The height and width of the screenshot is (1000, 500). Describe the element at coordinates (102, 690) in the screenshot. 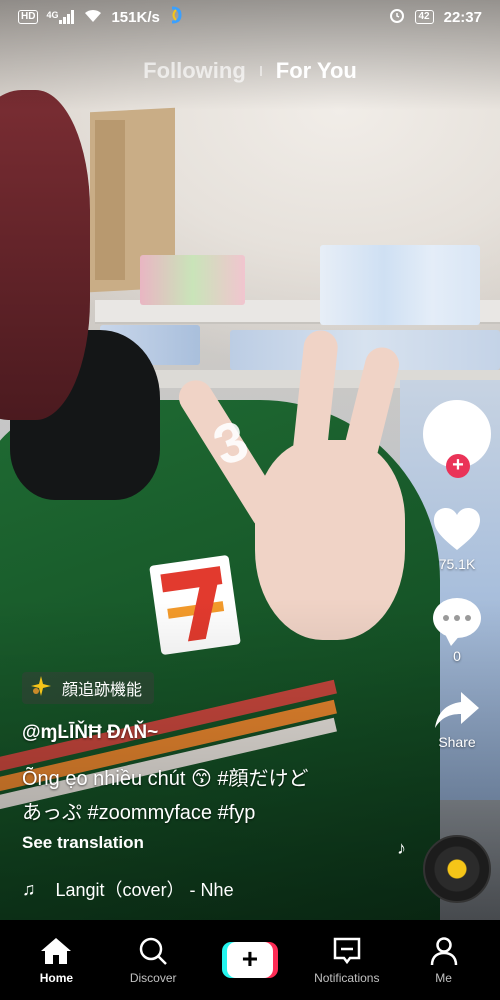

I see `effect-label: 顔追跡機能` at that location.